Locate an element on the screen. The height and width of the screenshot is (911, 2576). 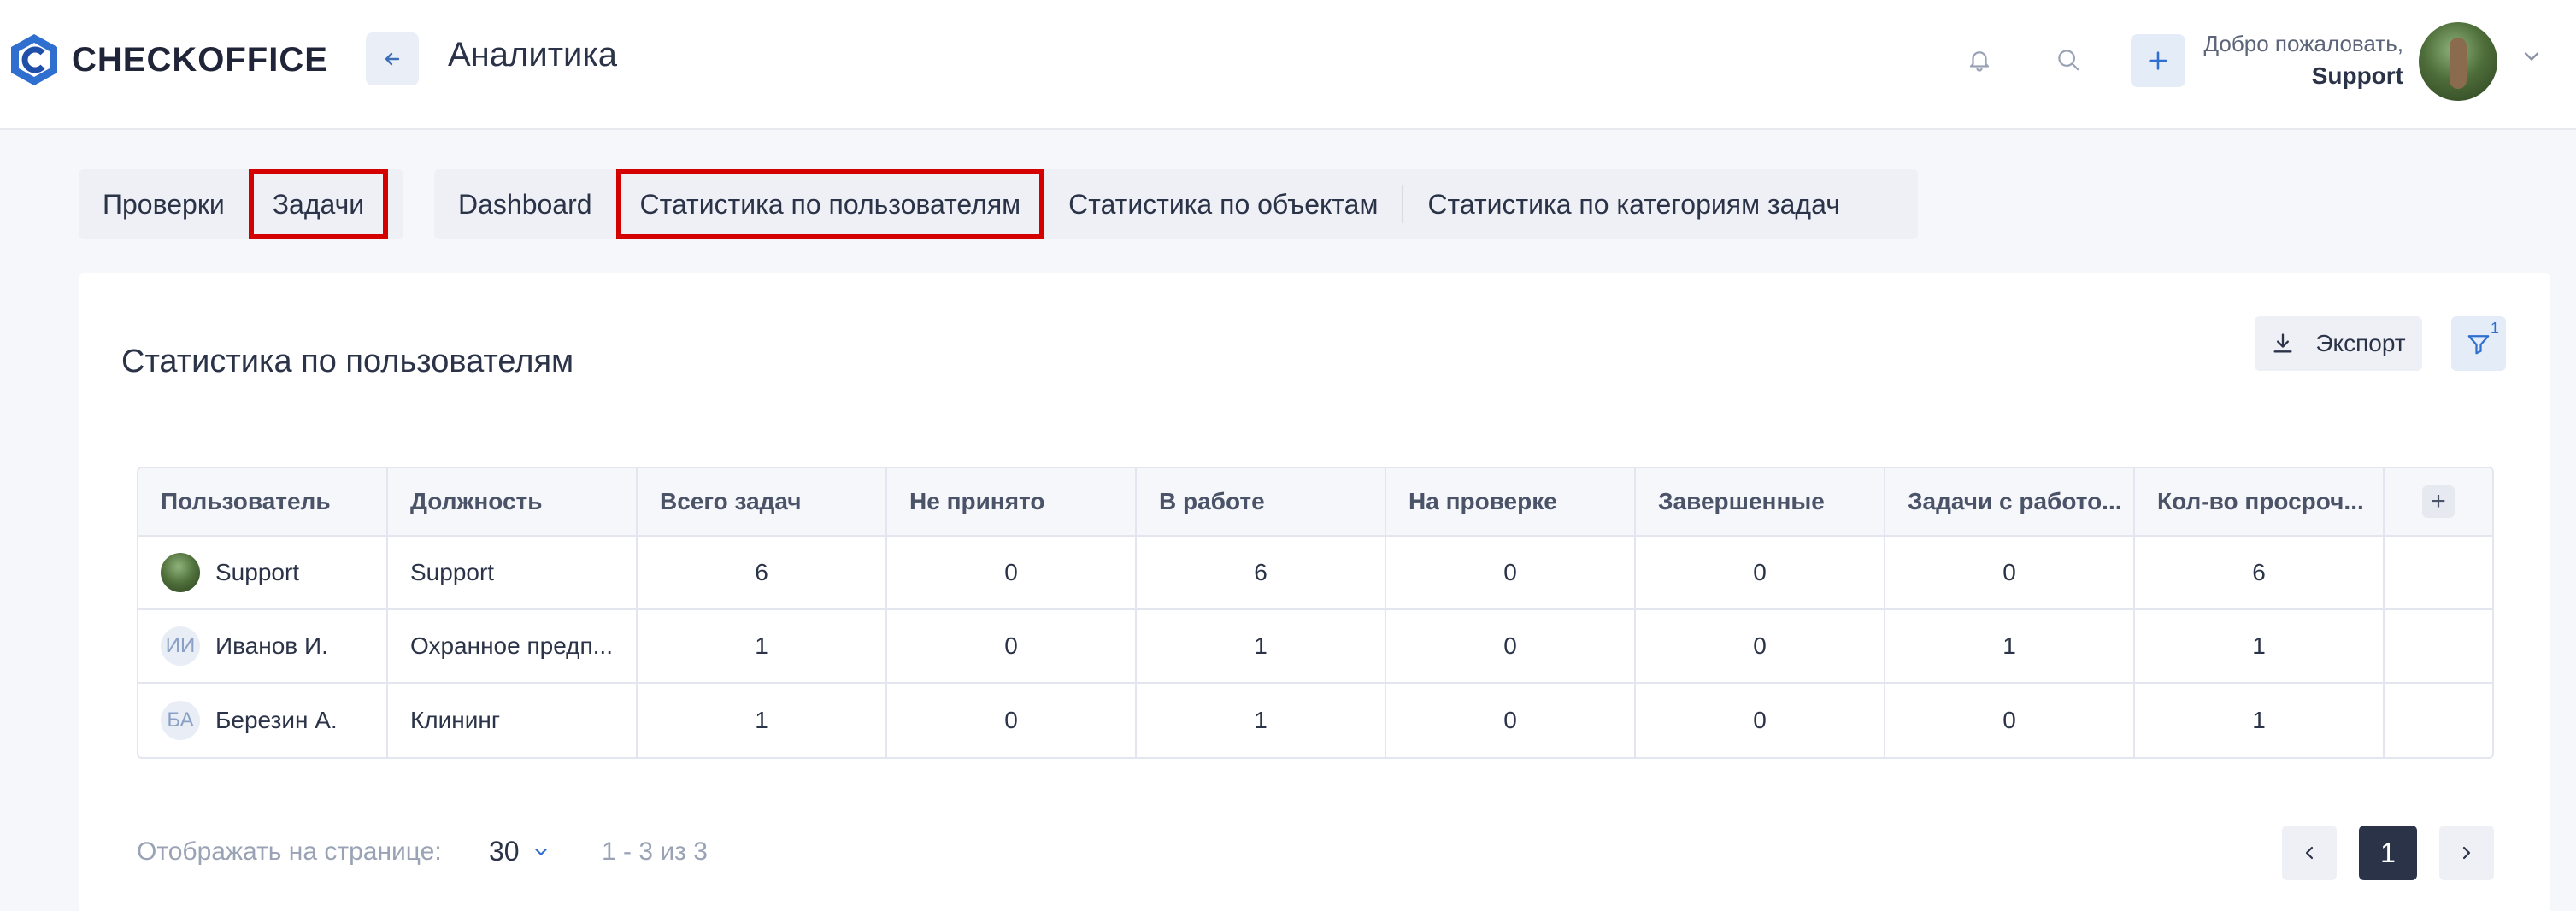
filter-button: 1 is located at coordinates (2478, 344).